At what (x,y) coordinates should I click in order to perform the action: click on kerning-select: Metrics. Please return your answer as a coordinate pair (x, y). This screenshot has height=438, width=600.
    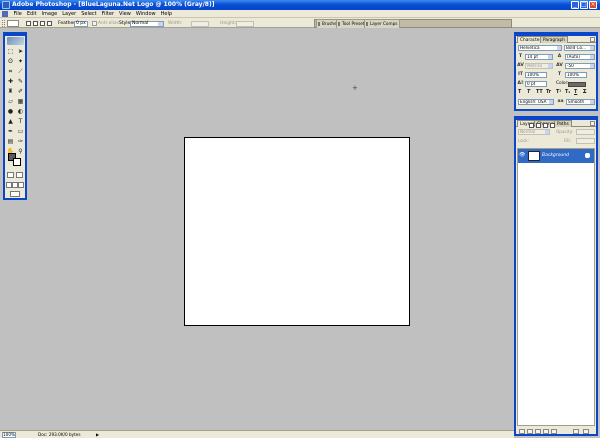
    Looking at the image, I should click on (539, 66).